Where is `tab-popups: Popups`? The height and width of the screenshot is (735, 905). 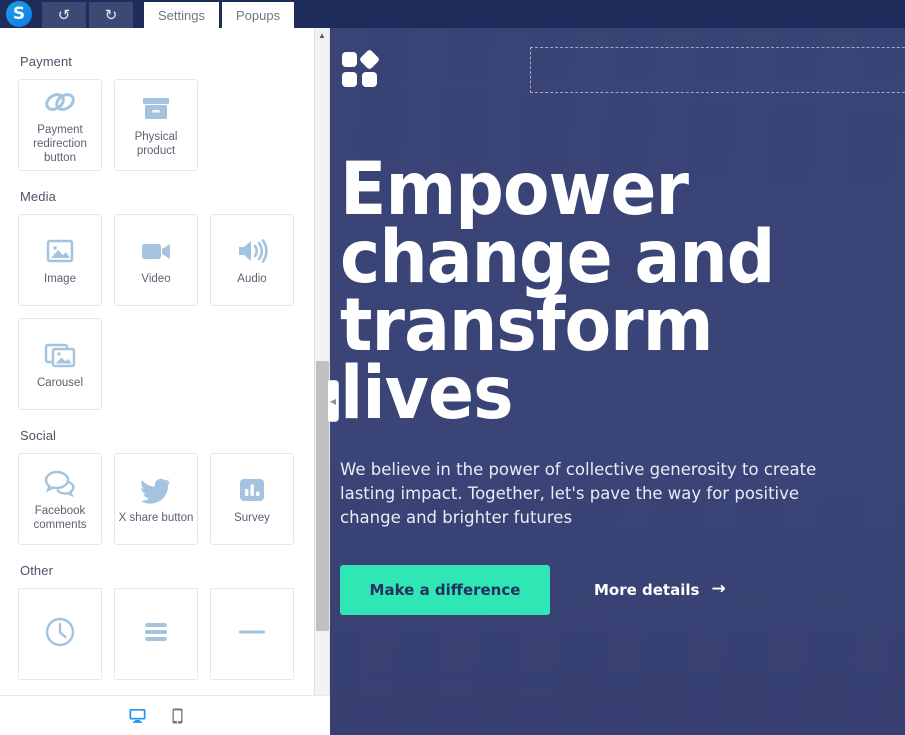 tab-popups: Popups is located at coordinates (258, 15).